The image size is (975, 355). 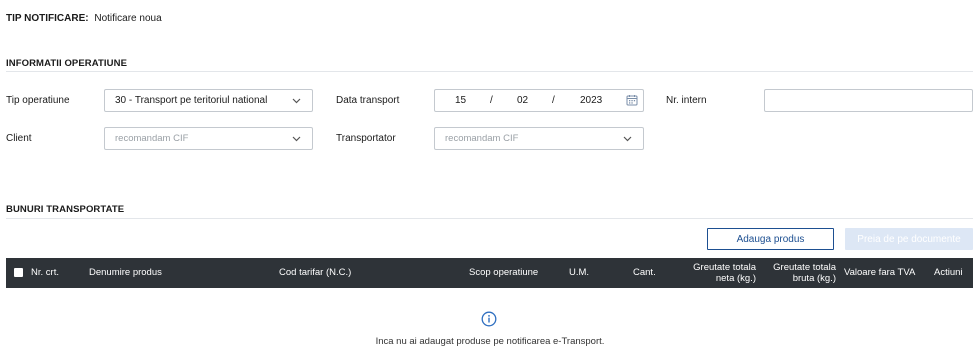 I want to click on column-net-weight: Greutate totala neta (kg.), so click(x=714, y=273).